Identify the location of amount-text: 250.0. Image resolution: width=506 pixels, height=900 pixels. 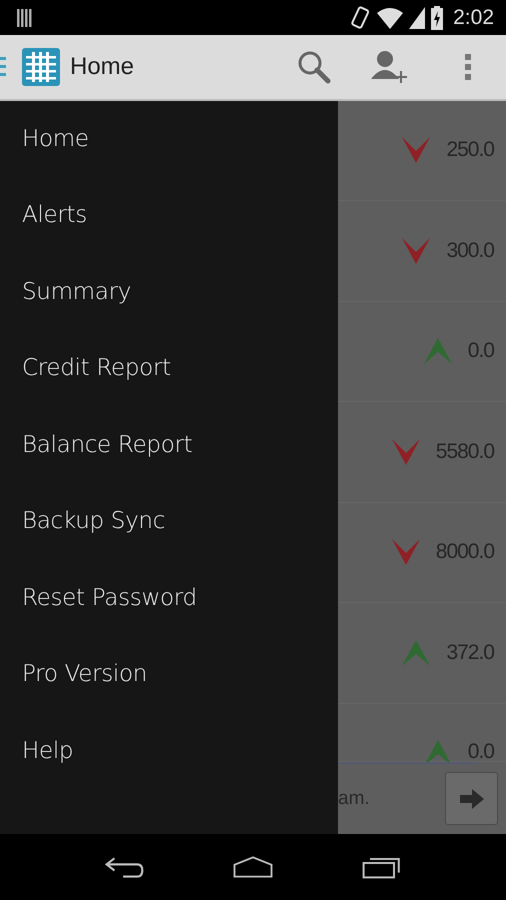
(470, 150).